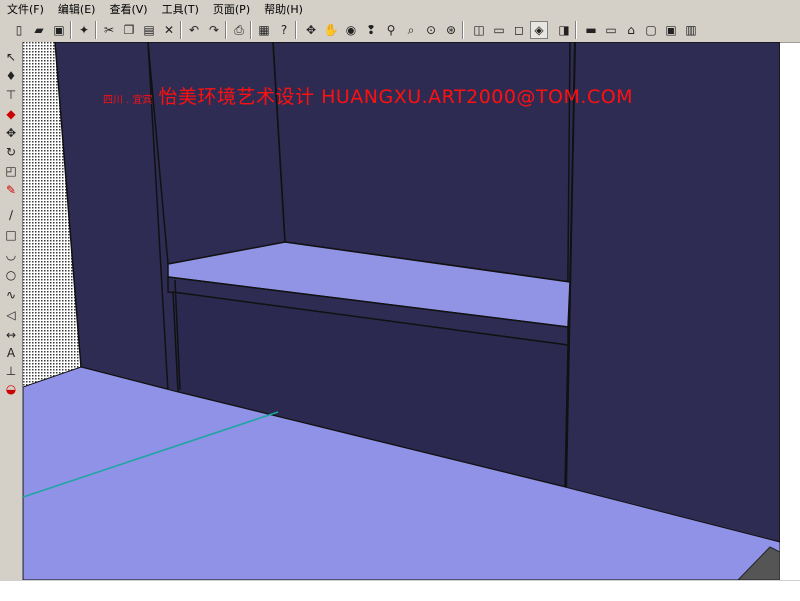  Describe the element at coordinates (431, 30) in the screenshot. I see `zoom-extents-icon: ⊙` at that location.